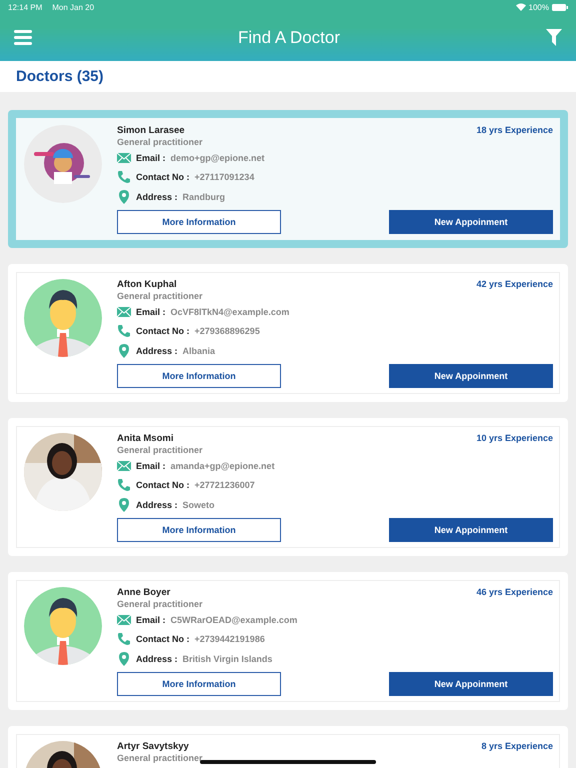  I want to click on page-title: Find A Doctor, so click(289, 38).